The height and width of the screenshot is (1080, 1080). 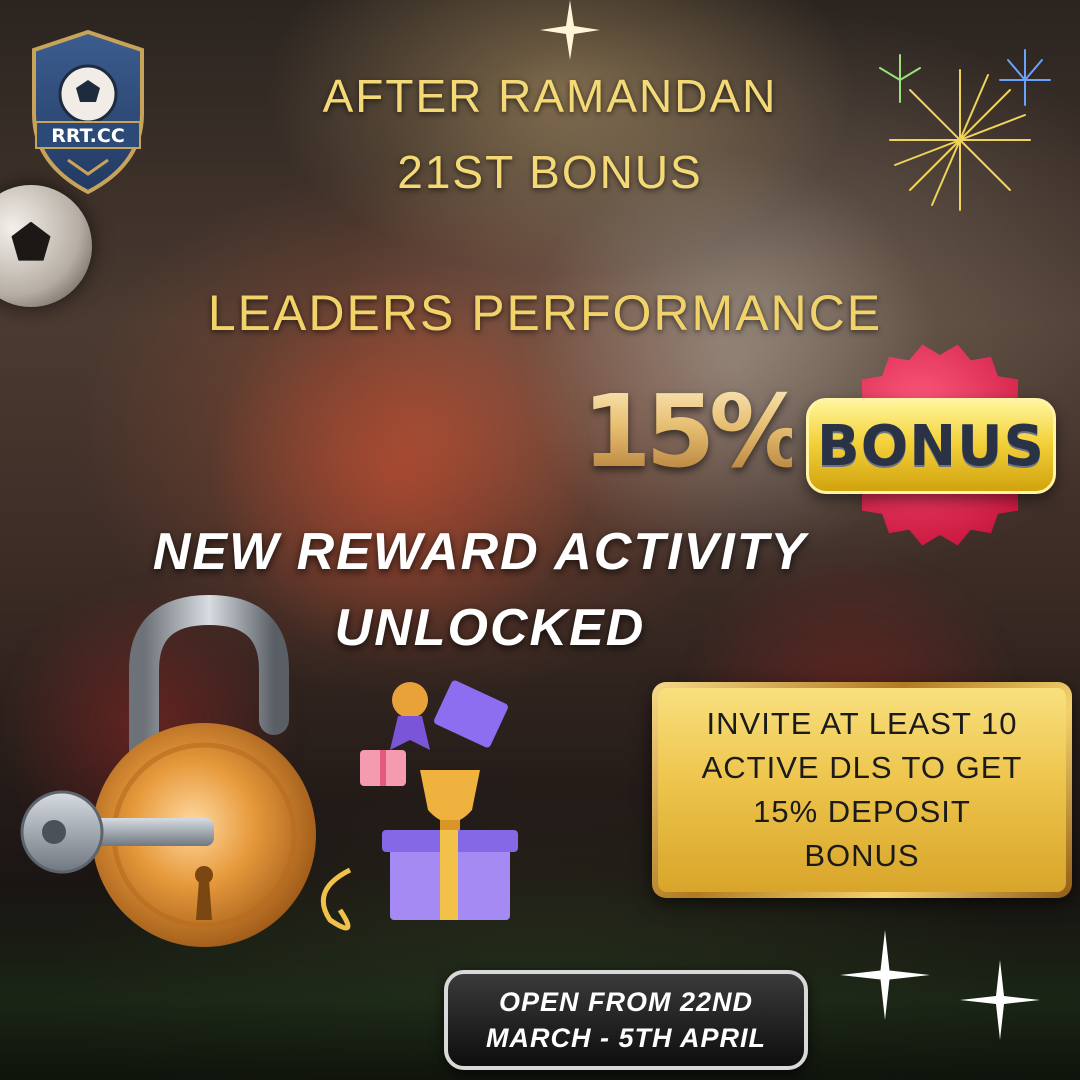 What do you see at coordinates (862, 811) in the screenshot?
I see `invite-line: 15% DEPOSIT` at bounding box center [862, 811].